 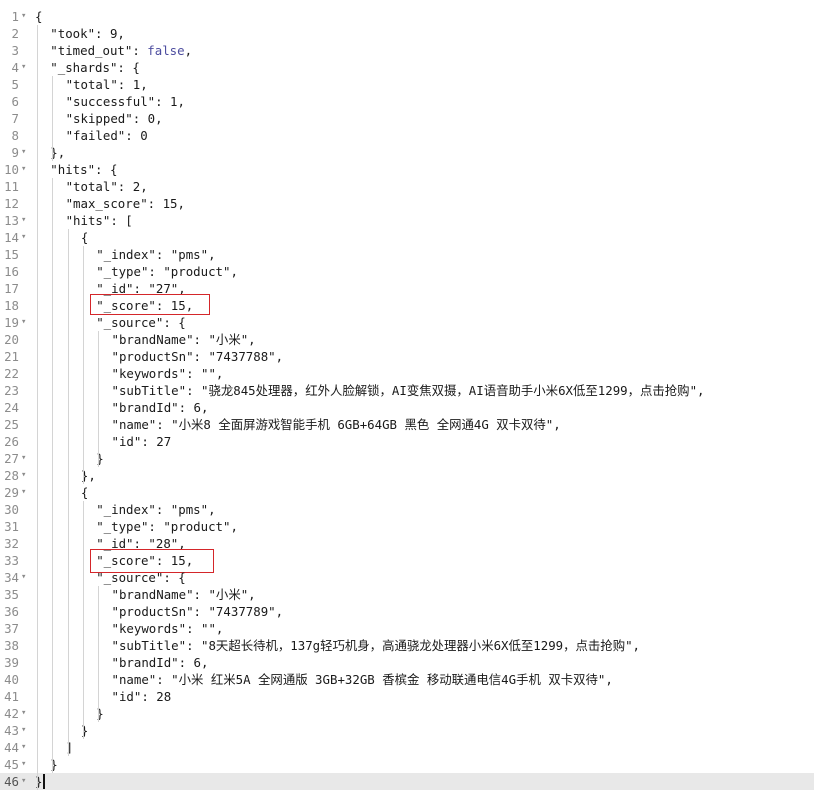 What do you see at coordinates (197, 611) in the screenshot?
I see `code-text: "productSn": "7437789",` at bounding box center [197, 611].